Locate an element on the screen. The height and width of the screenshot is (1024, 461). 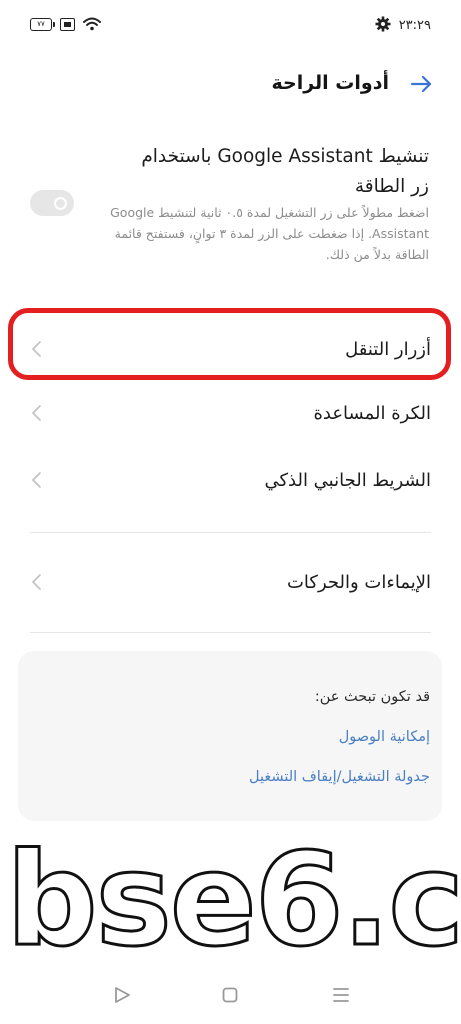
home-square-icon is located at coordinates (230, 995).